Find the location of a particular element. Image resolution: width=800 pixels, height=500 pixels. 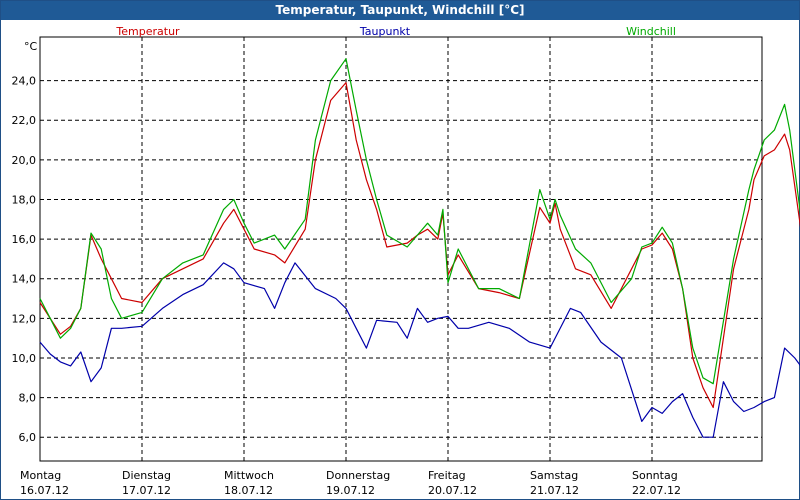

x-tick-date: 19.07.12 is located at coordinates (350, 490).